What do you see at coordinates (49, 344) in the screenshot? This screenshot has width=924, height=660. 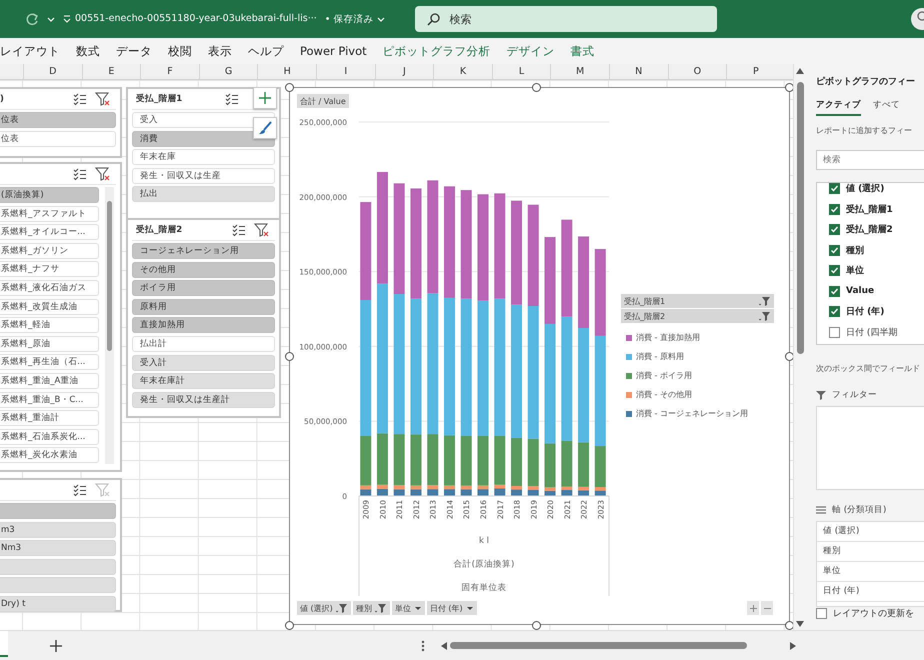 I see `slicer-item: 系燃料_原油` at bounding box center [49, 344].